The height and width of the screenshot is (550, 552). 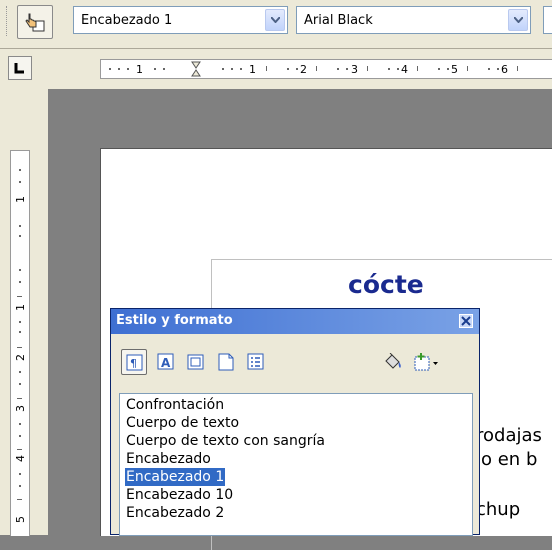 I want to click on font-name-dropdown-button, so click(x=518, y=20).